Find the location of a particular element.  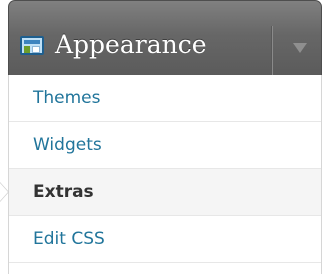

menu-toggle-button is located at coordinates (296, 50).